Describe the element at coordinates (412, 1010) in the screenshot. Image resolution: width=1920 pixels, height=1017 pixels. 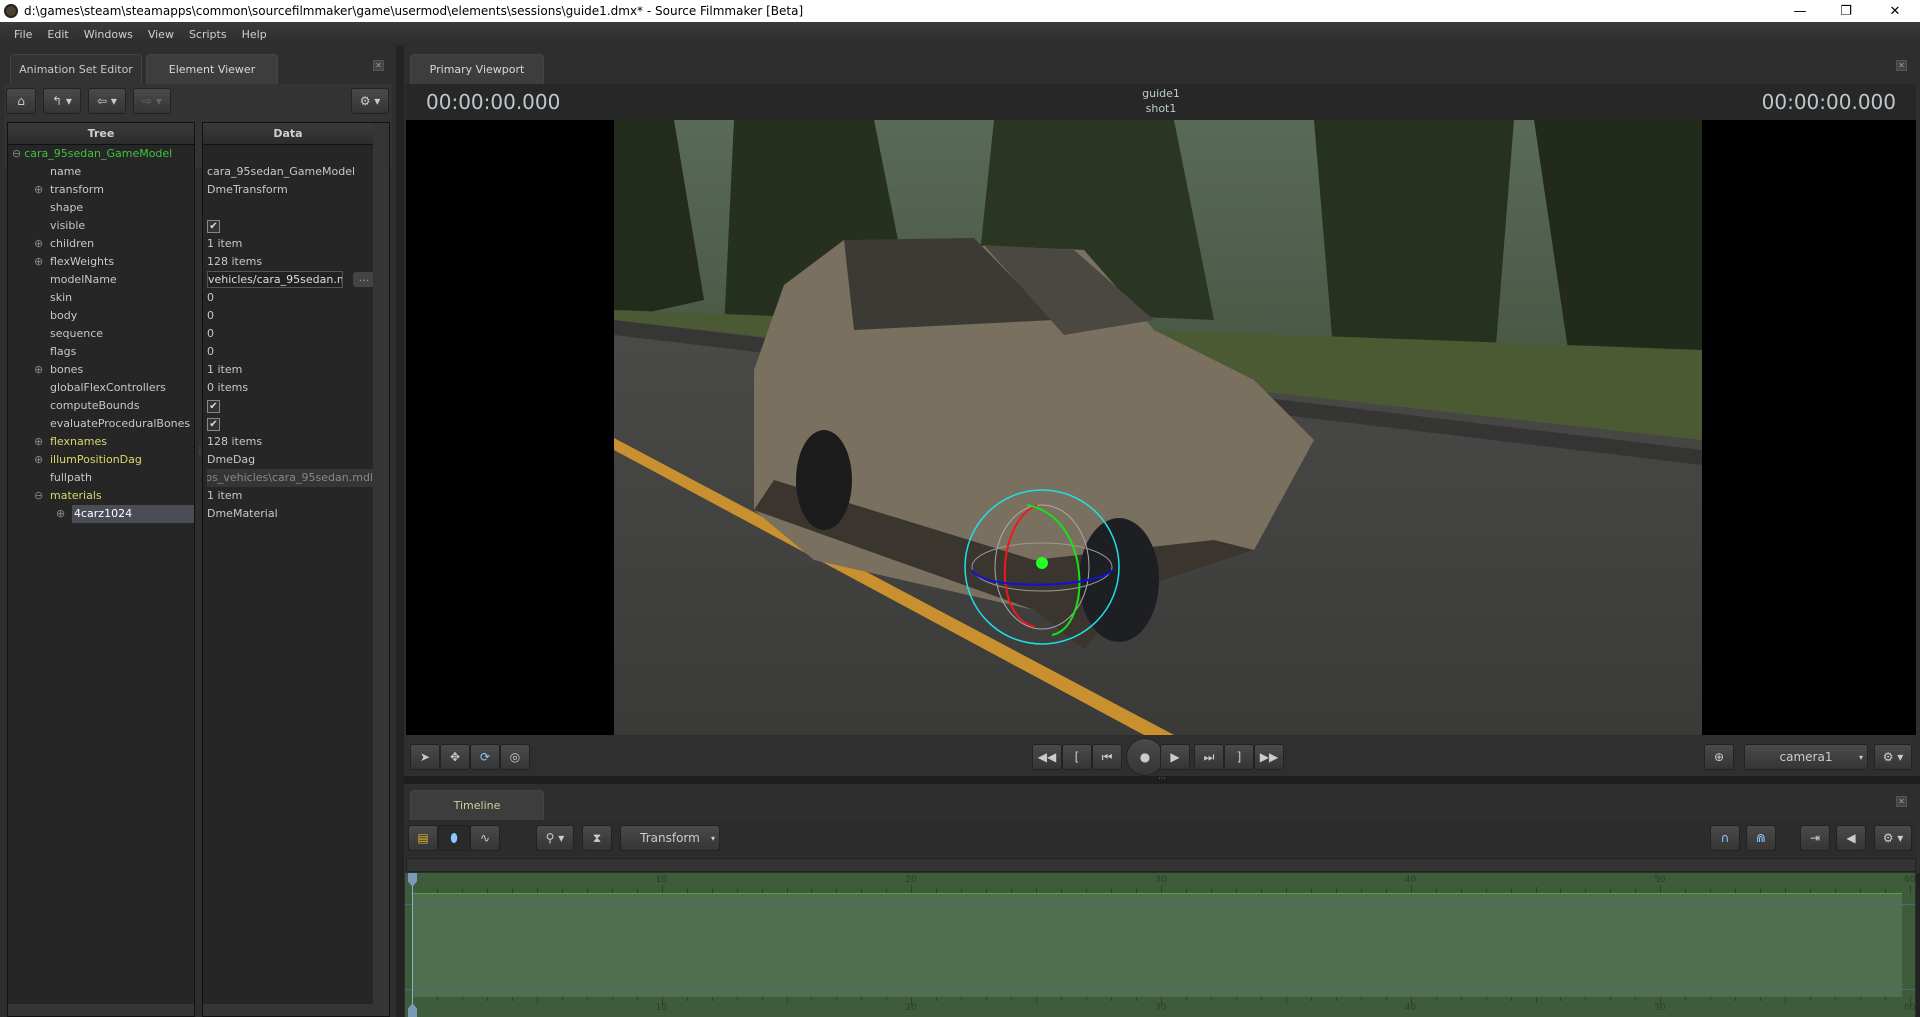
I see `playhead-handle-bottom` at that location.